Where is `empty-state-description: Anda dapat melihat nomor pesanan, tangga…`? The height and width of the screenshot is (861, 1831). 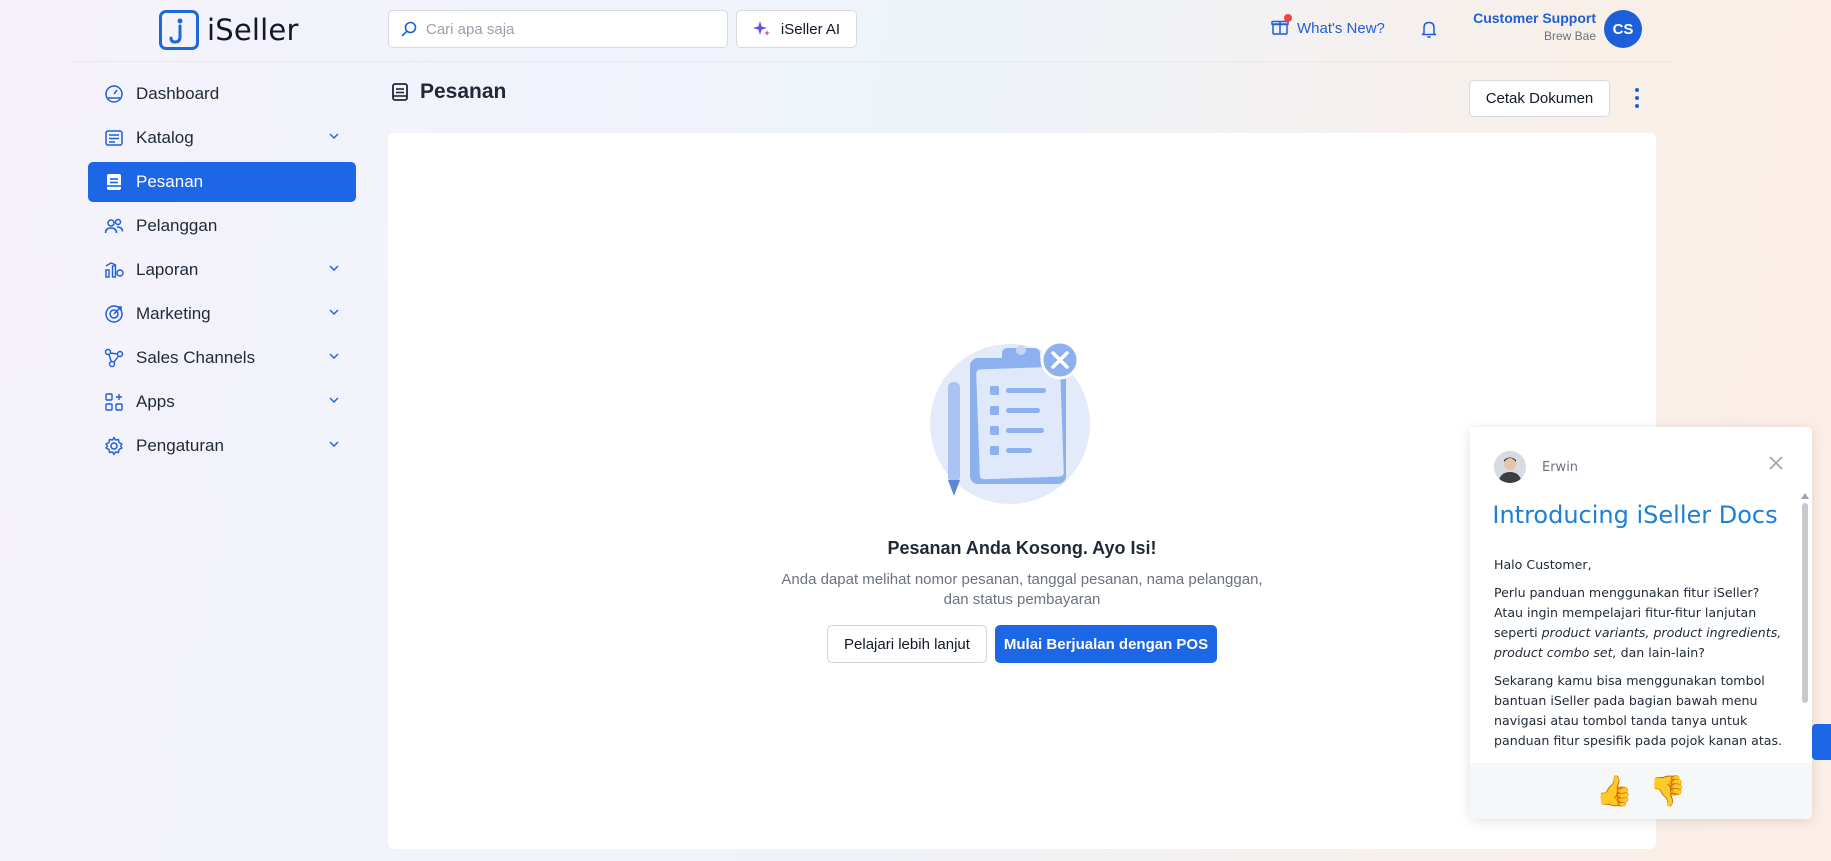
empty-state-description: Anda dapat melihat nomor pesanan, tangga… is located at coordinates (1022, 589).